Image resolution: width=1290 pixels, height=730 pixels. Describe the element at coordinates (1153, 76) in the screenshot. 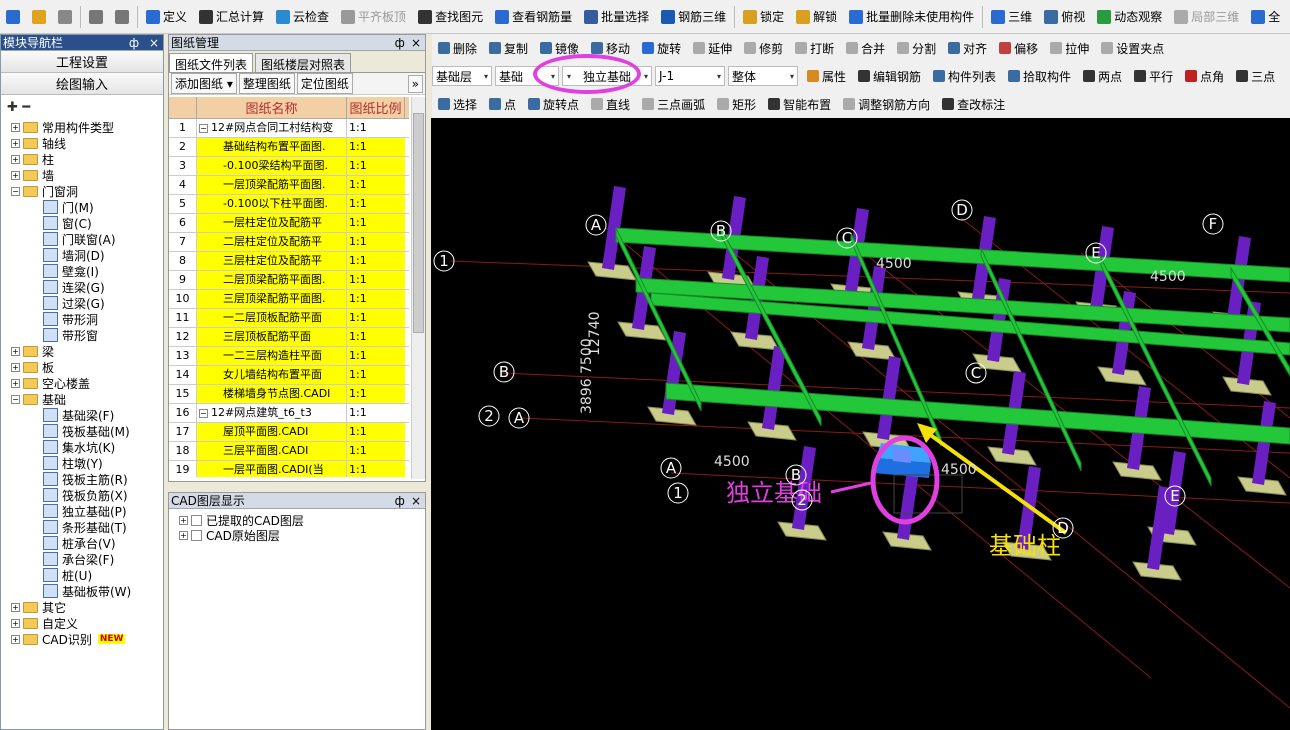

I see `tool-button: 平行` at that location.